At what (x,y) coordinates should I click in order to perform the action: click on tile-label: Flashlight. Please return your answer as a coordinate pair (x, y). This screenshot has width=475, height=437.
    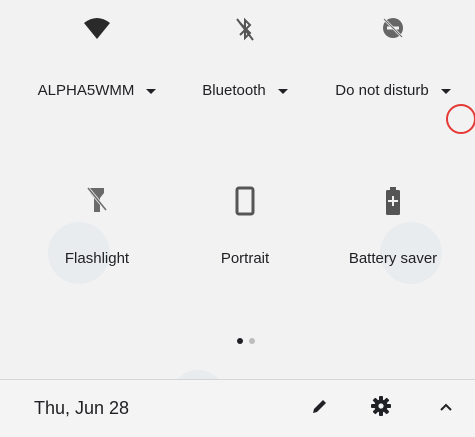
    Looking at the image, I should click on (97, 258).